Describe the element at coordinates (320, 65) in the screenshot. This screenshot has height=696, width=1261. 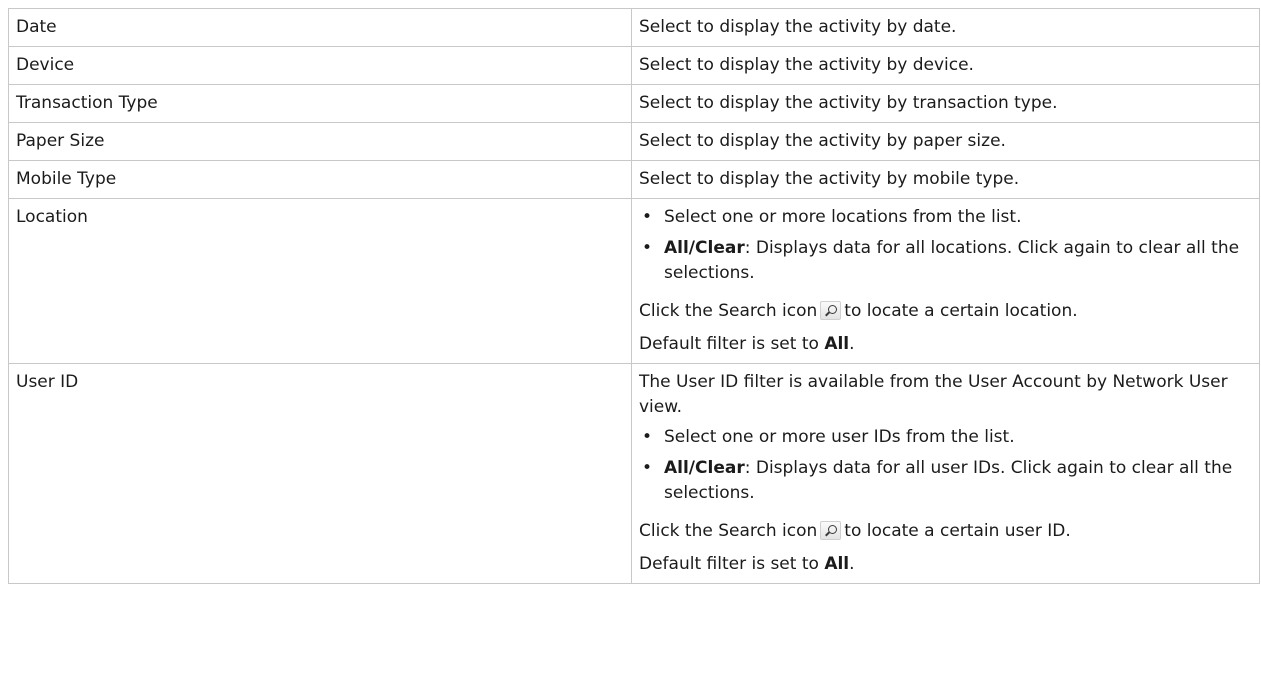
I see `filter-name-cell: Device` at that location.